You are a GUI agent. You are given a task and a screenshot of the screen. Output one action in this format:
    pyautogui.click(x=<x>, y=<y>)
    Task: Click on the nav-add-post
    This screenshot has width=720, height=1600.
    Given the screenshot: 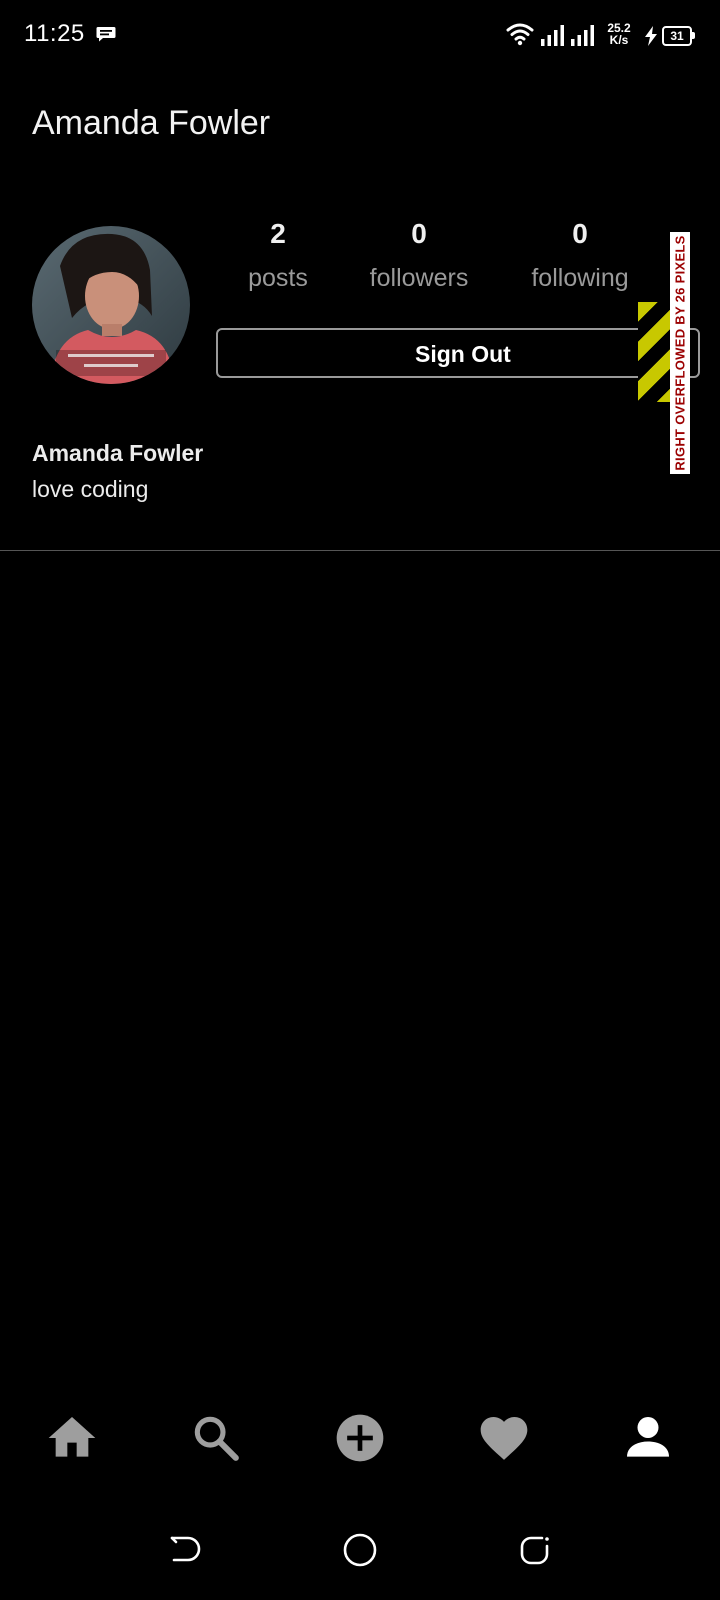 What is the action you would take?
    pyautogui.click(x=360, y=1438)
    